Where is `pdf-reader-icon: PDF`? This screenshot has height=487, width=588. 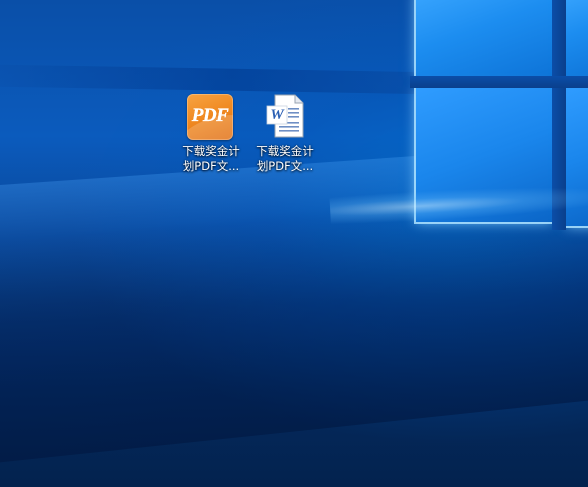 pdf-reader-icon: PDF is located at coordinates (211, 116).